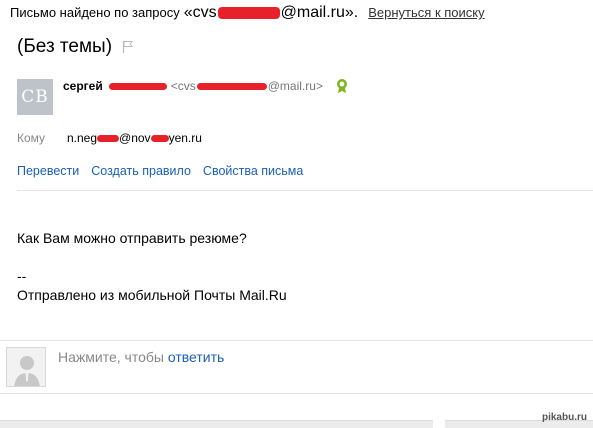 The height and width of the screenshot is (428, 593). I want to click on verified-sender-icon, so click(342, 86).